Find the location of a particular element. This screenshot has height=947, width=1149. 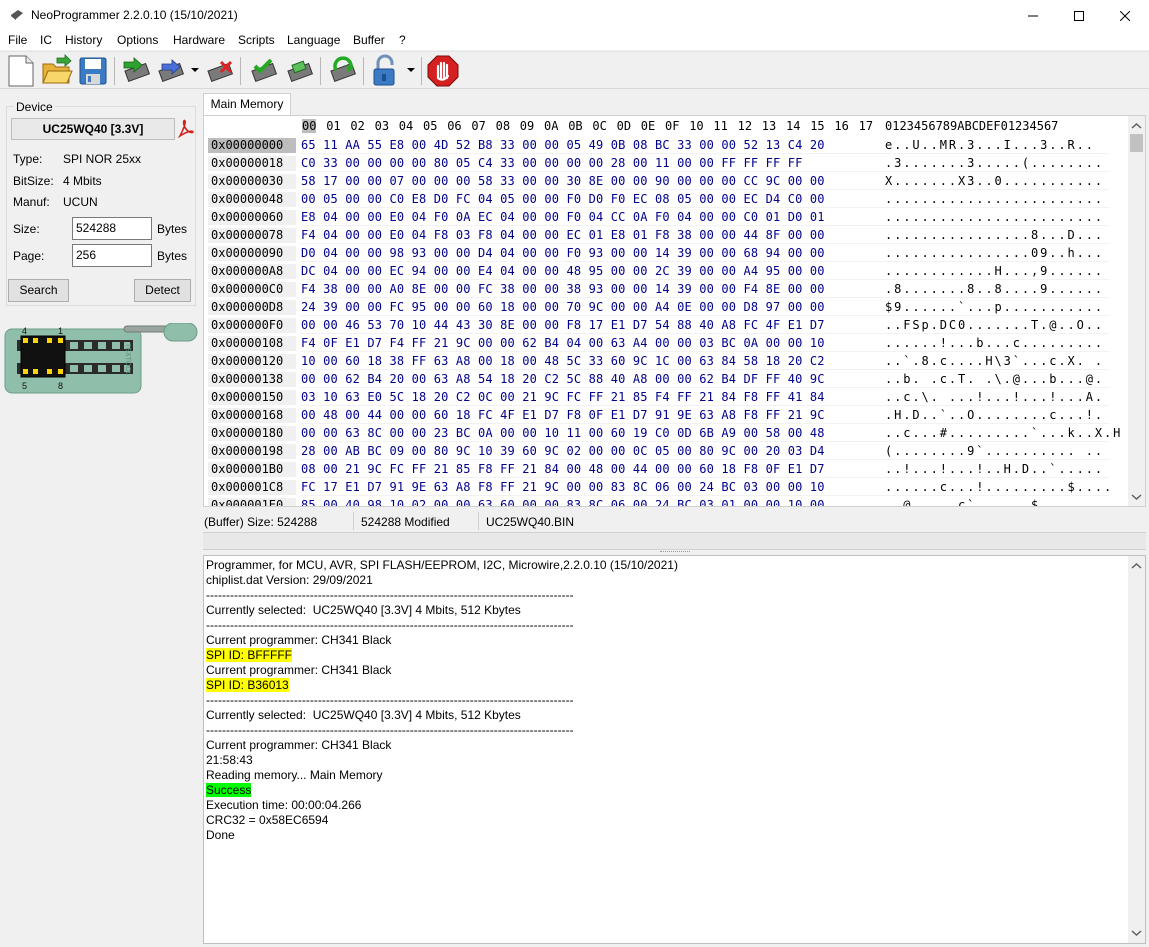

verify-chip-button is located at coordinates (264, 71).